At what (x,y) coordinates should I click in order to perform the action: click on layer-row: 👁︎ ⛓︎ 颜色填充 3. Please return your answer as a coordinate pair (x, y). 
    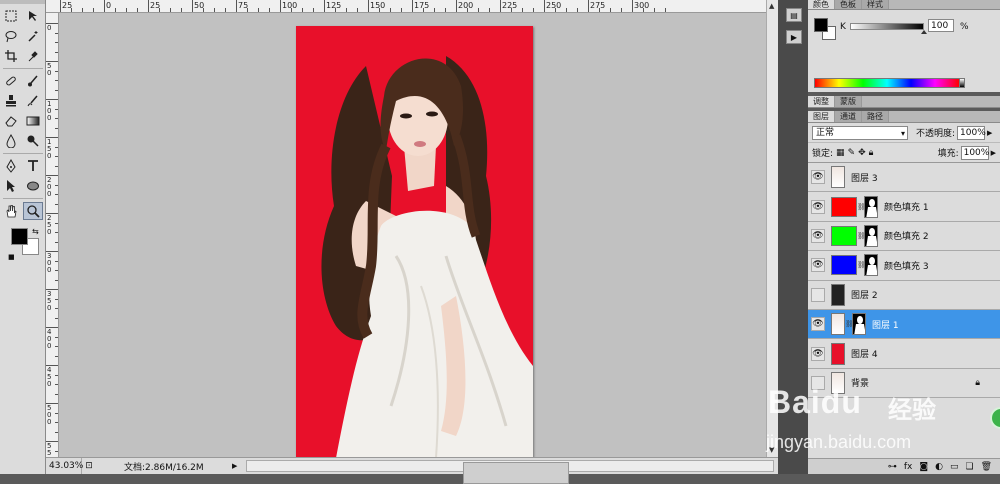
    Looking at the image, I should click on (904, 266).